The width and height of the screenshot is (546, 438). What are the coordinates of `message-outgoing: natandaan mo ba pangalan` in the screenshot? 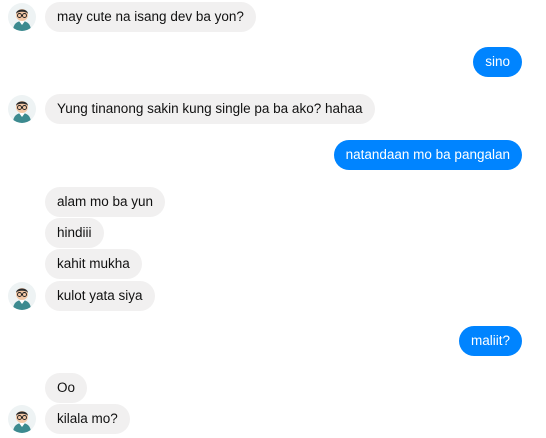 It's located at (427, 155).